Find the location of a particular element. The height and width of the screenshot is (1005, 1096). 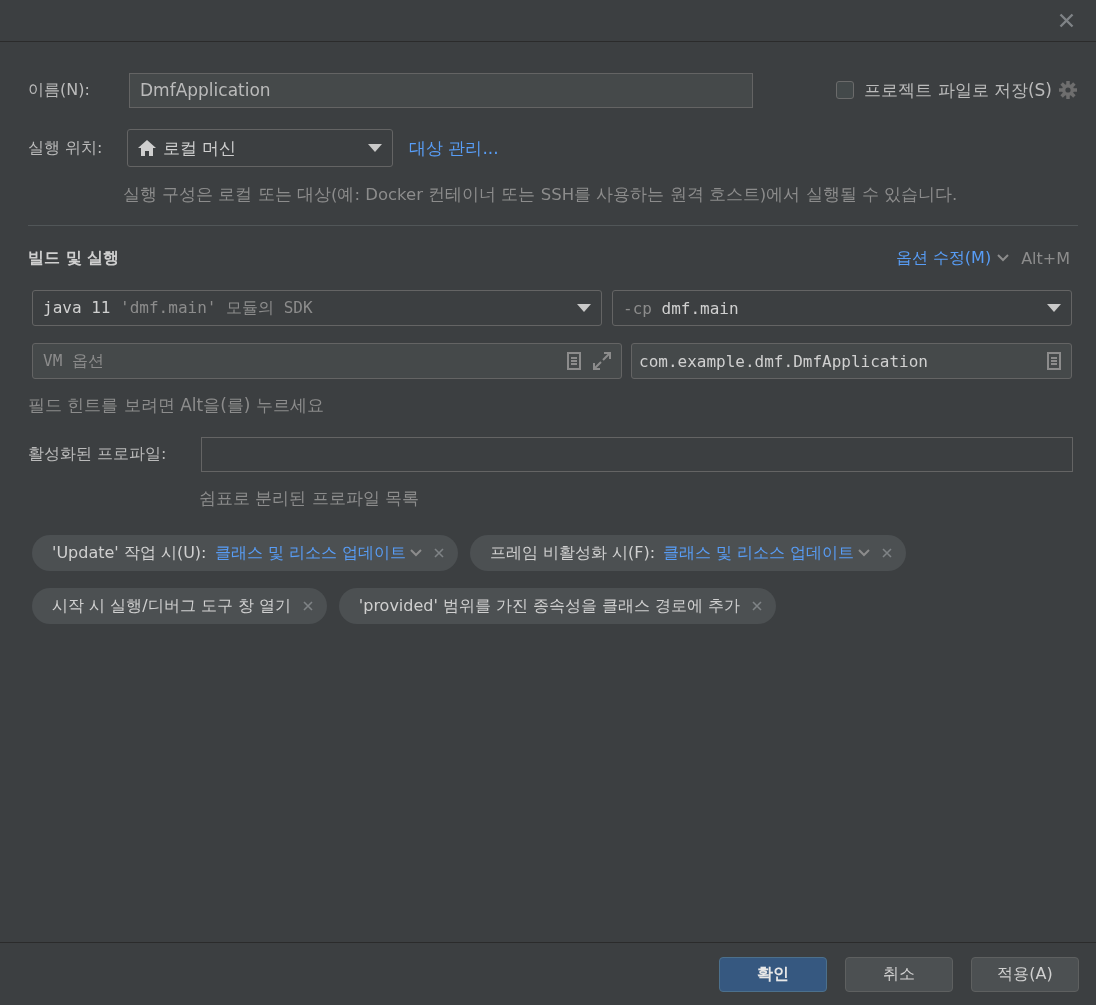

option-chip: 'Update' 작업 시(U): 클래스 및 리소스 업데이트 is located at coordinates (245, 553).